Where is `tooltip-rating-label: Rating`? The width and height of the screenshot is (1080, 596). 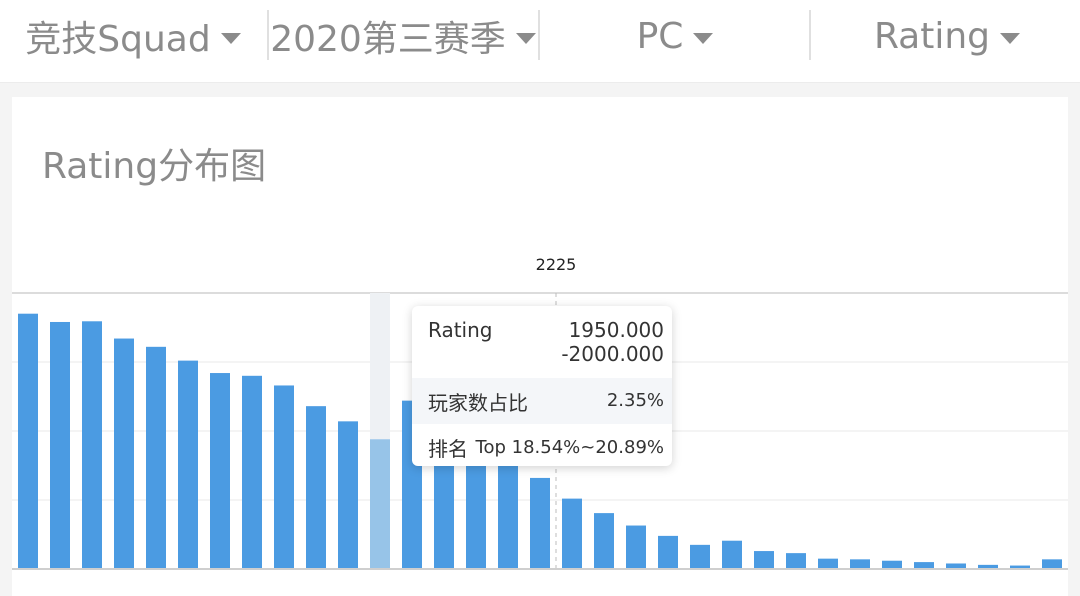
tooltip-rating-label: Rating is located at coordinates (460, 330).